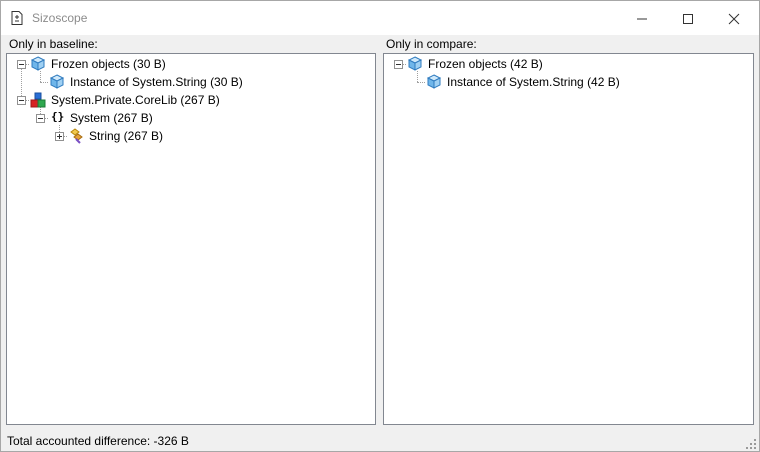 The image size is (760, 452). What do you see at coordinates (59, 136) in the screenshot?
I see `expand-icon` at bounding box center [59, 136].